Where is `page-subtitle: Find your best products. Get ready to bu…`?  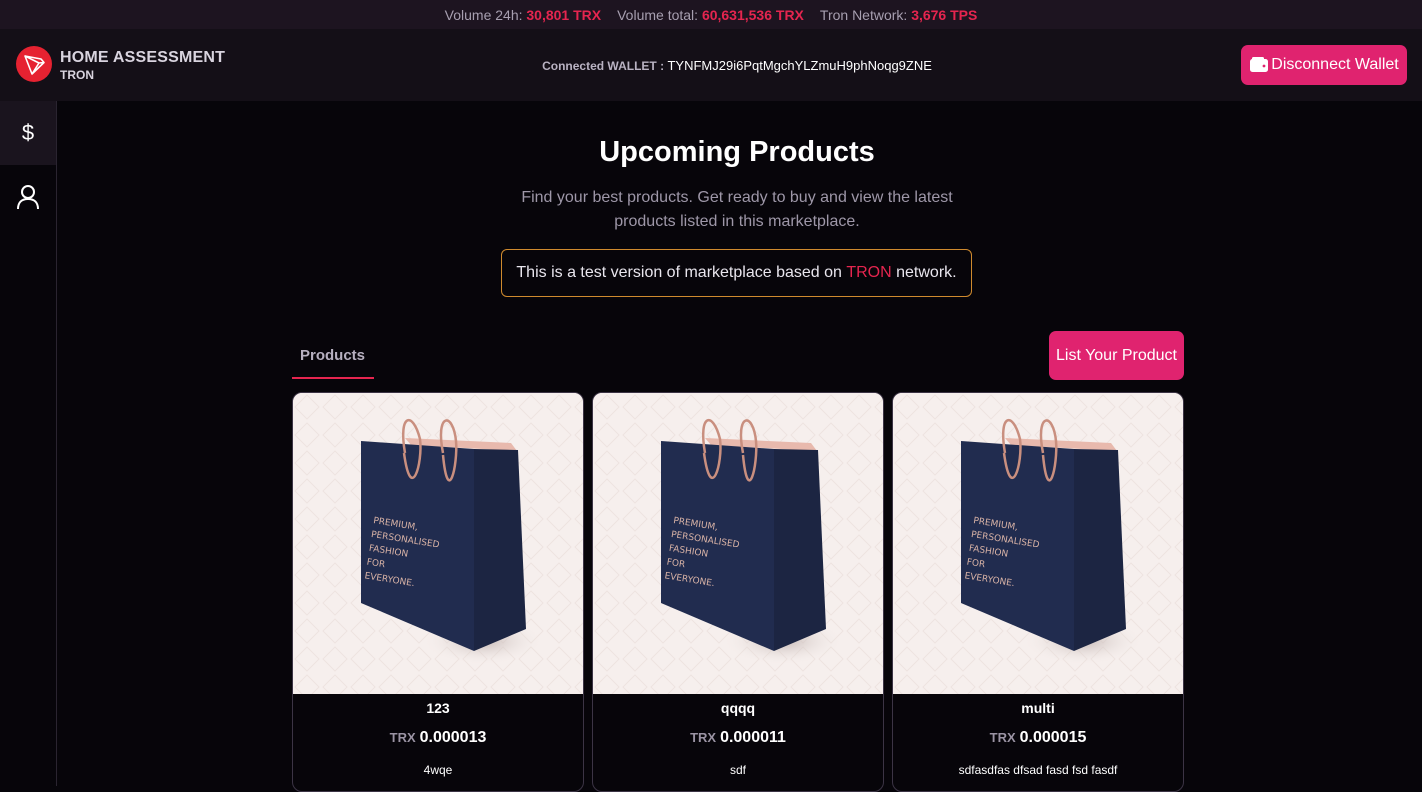 page-subtitle: Find your best products. Get ready to bu… is located at coordinates (711, 210).